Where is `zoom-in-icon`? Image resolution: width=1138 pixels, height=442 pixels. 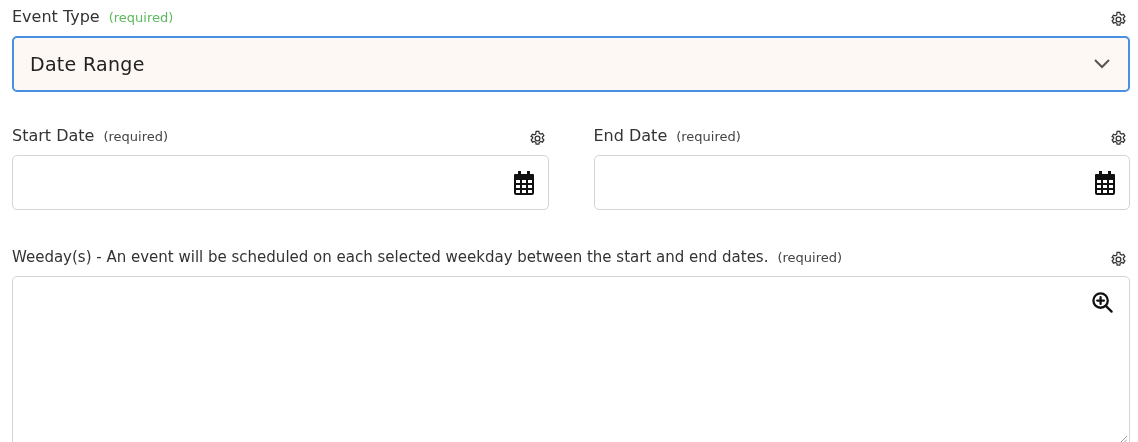
zoom-in-icon is located at coordinates (1102, 302).